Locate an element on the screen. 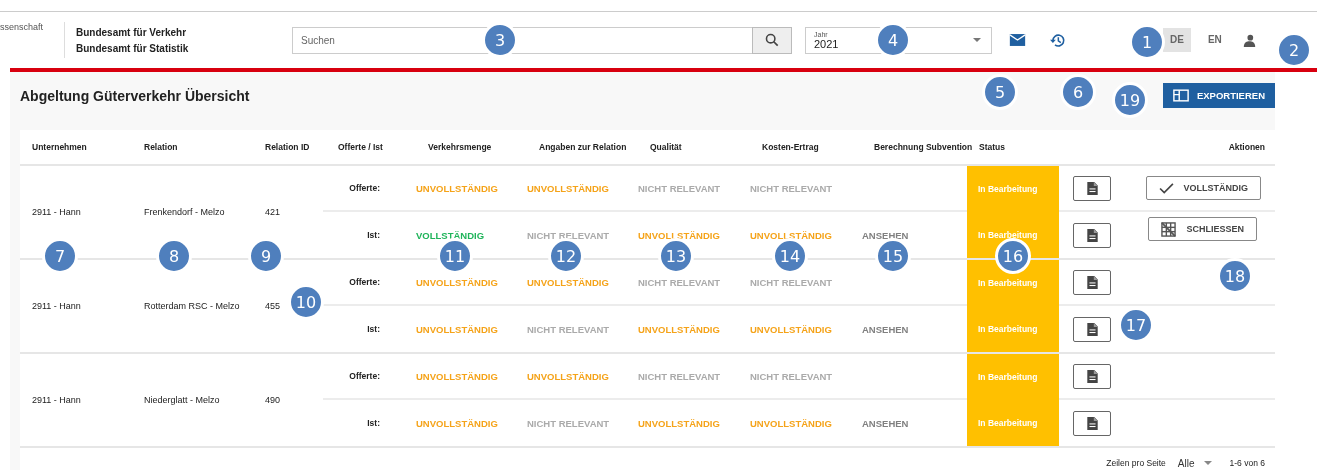 This screenshot has height=470, width=1317. column-header: Verkehrsmenge is located at coordinates (460, 147).